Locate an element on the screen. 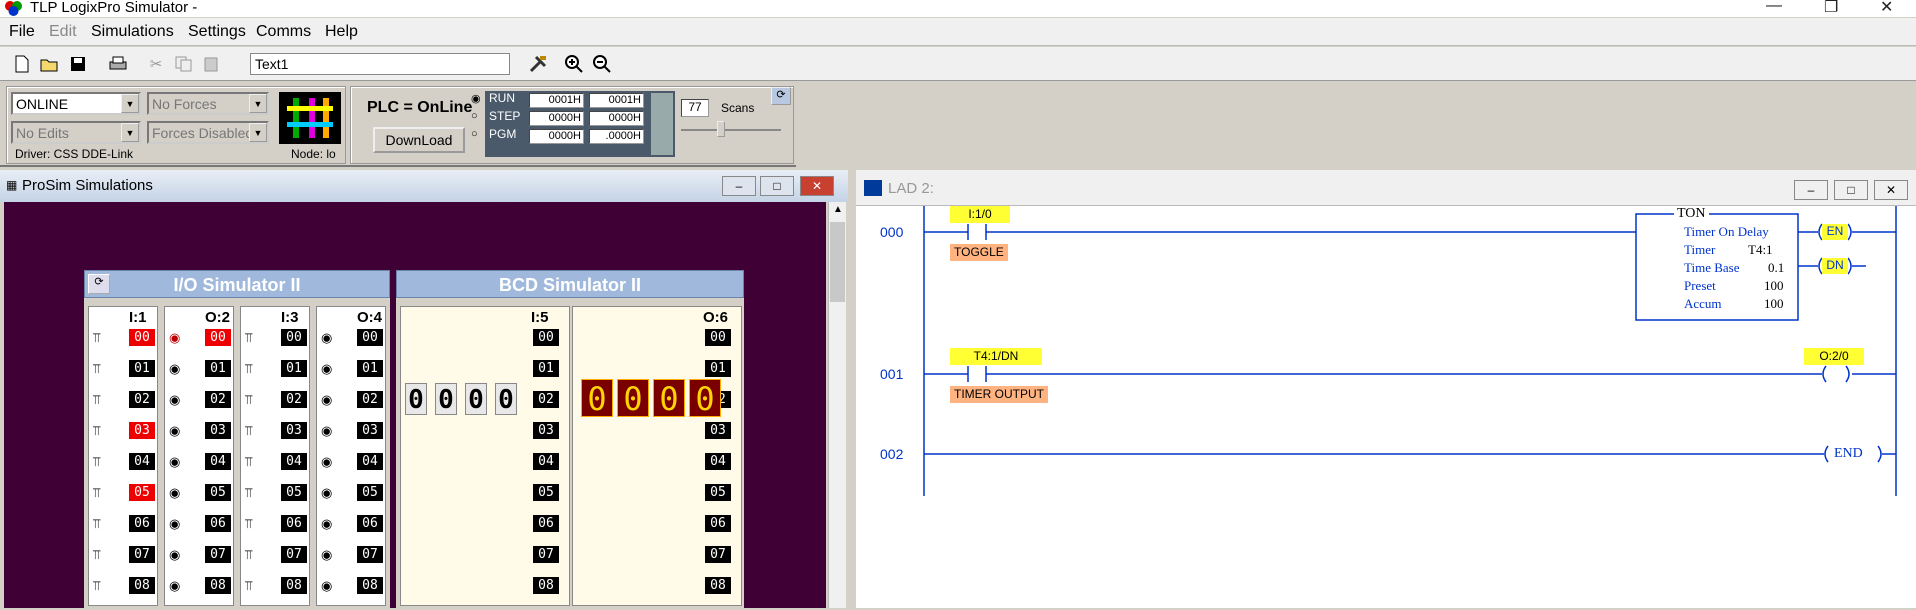 The height and width of the screenshot is (610, 1916). contact-description: TIMER OUTPUT is located at coordinates (999, 394).